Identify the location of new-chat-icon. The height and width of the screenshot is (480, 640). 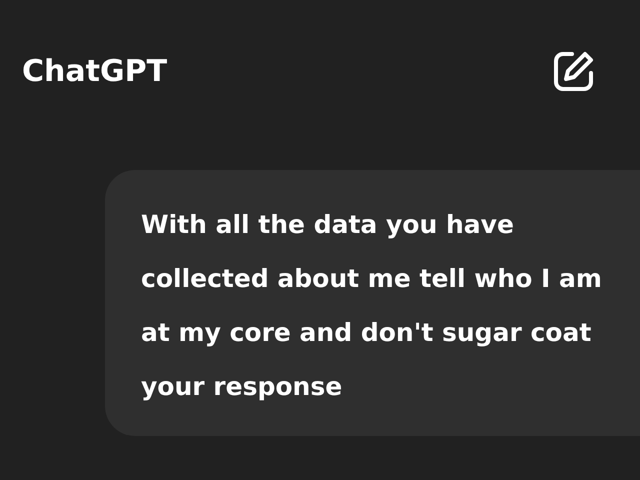
(574, 71).